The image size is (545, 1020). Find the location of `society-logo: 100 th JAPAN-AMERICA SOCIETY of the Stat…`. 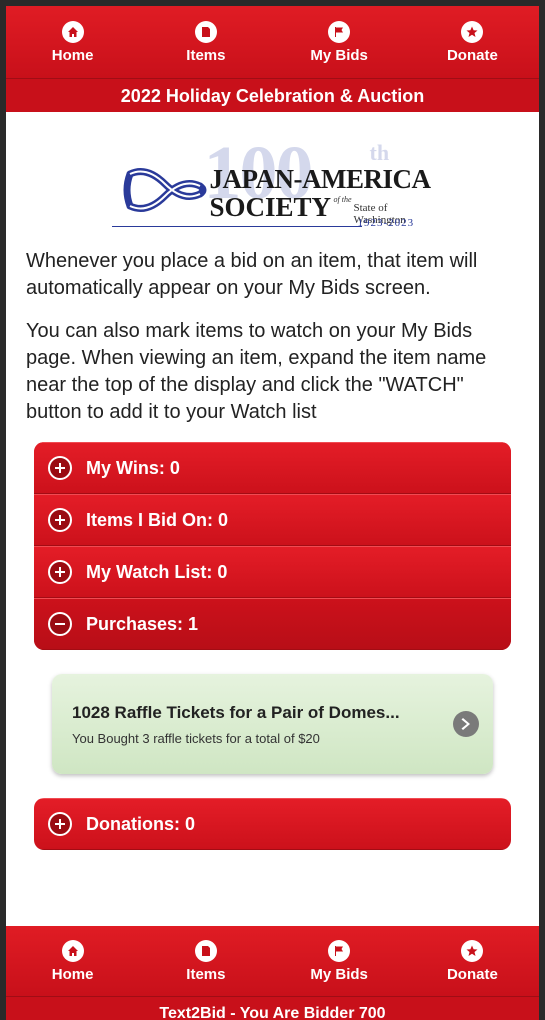

society-logo: 100 th JAPAN-AMERICA SOCIETY of the Stat… is located at coordinates (273, 181).